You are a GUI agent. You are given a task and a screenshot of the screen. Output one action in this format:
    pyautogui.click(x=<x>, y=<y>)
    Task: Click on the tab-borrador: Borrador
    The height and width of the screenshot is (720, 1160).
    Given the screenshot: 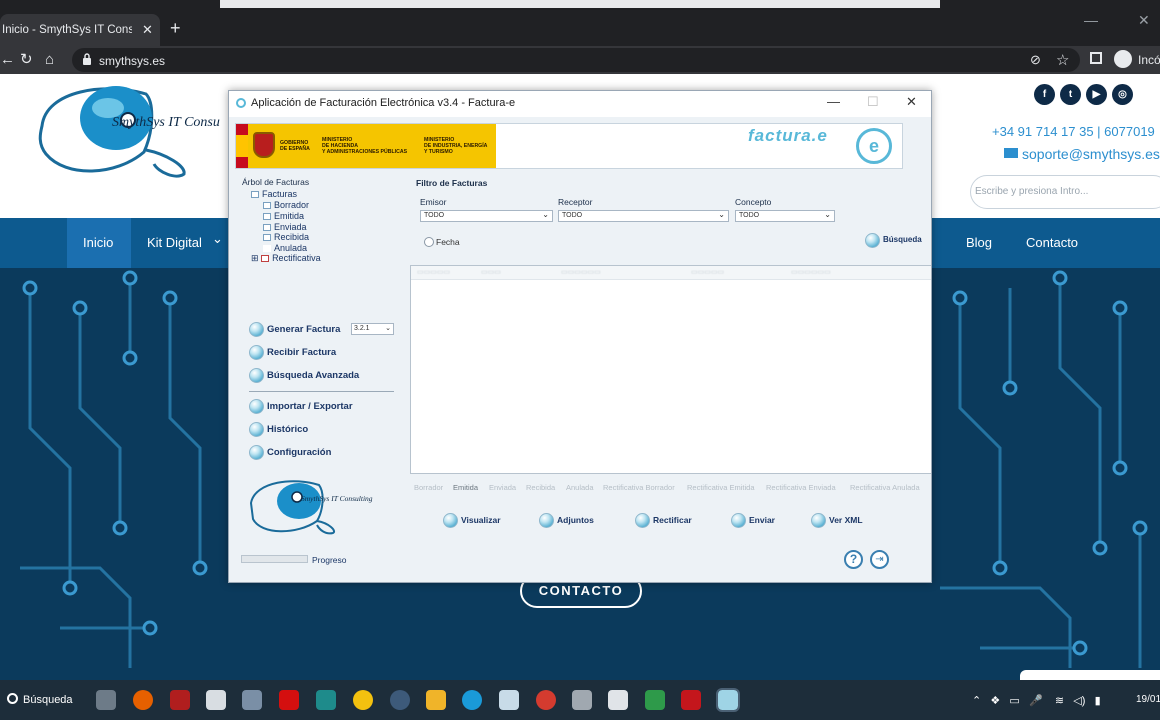 What is the action you would take?
    pyautogui.click(x=428, y=487)
    